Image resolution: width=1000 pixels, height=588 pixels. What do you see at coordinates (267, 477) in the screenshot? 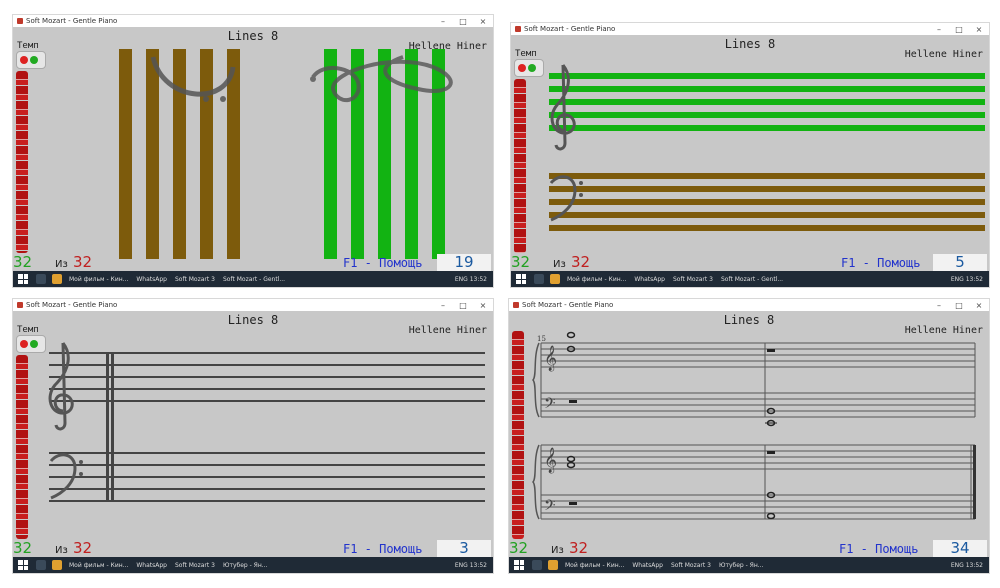
I see `bass-staff-lines` at bounding box center [267, 477].